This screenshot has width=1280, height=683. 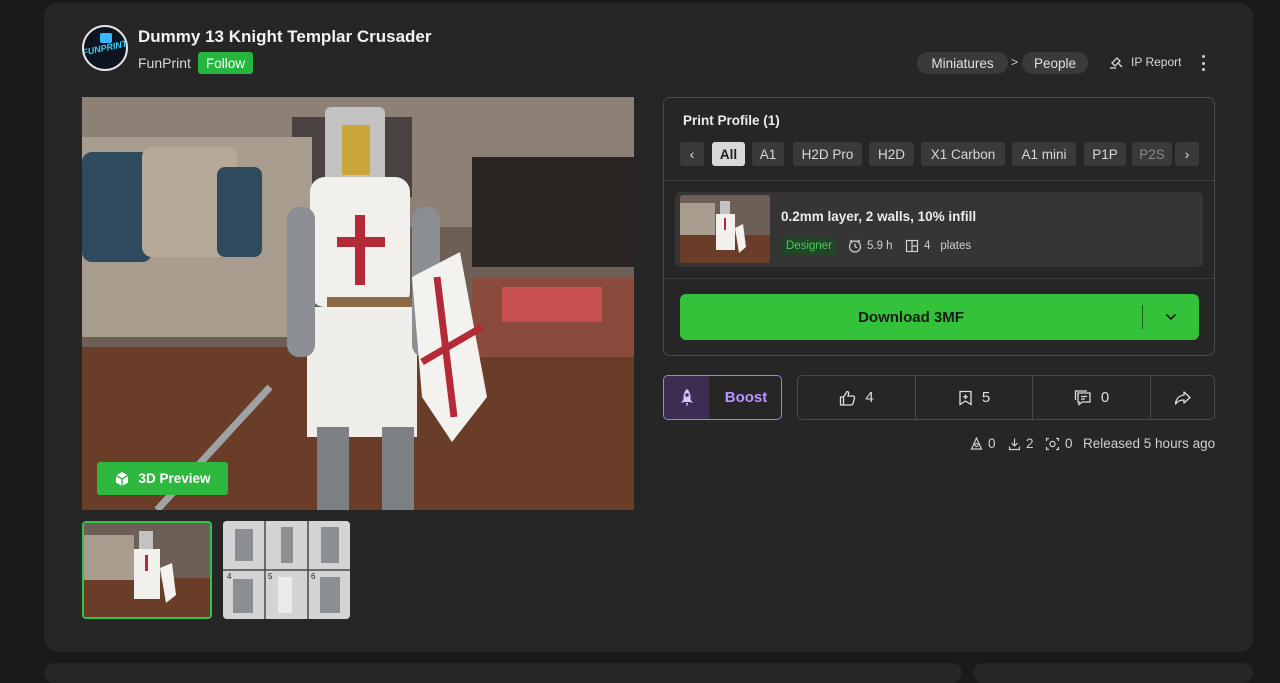 What do you see at coordinates (686, 397) in the screenshot?
I see `rocket-icon` at bounding box center [686, 397].